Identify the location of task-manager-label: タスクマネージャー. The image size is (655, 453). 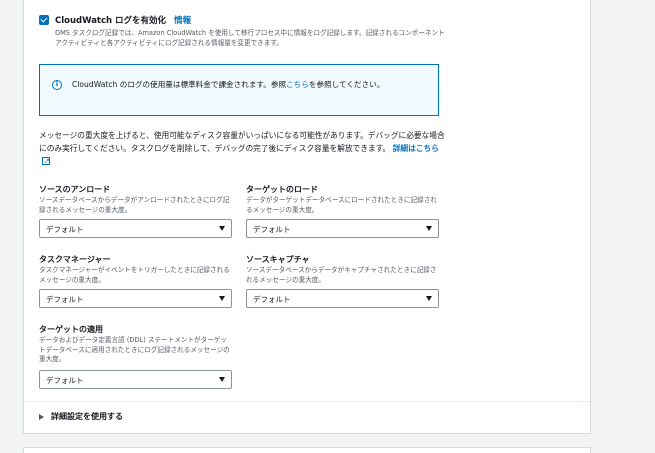
(75, 259).